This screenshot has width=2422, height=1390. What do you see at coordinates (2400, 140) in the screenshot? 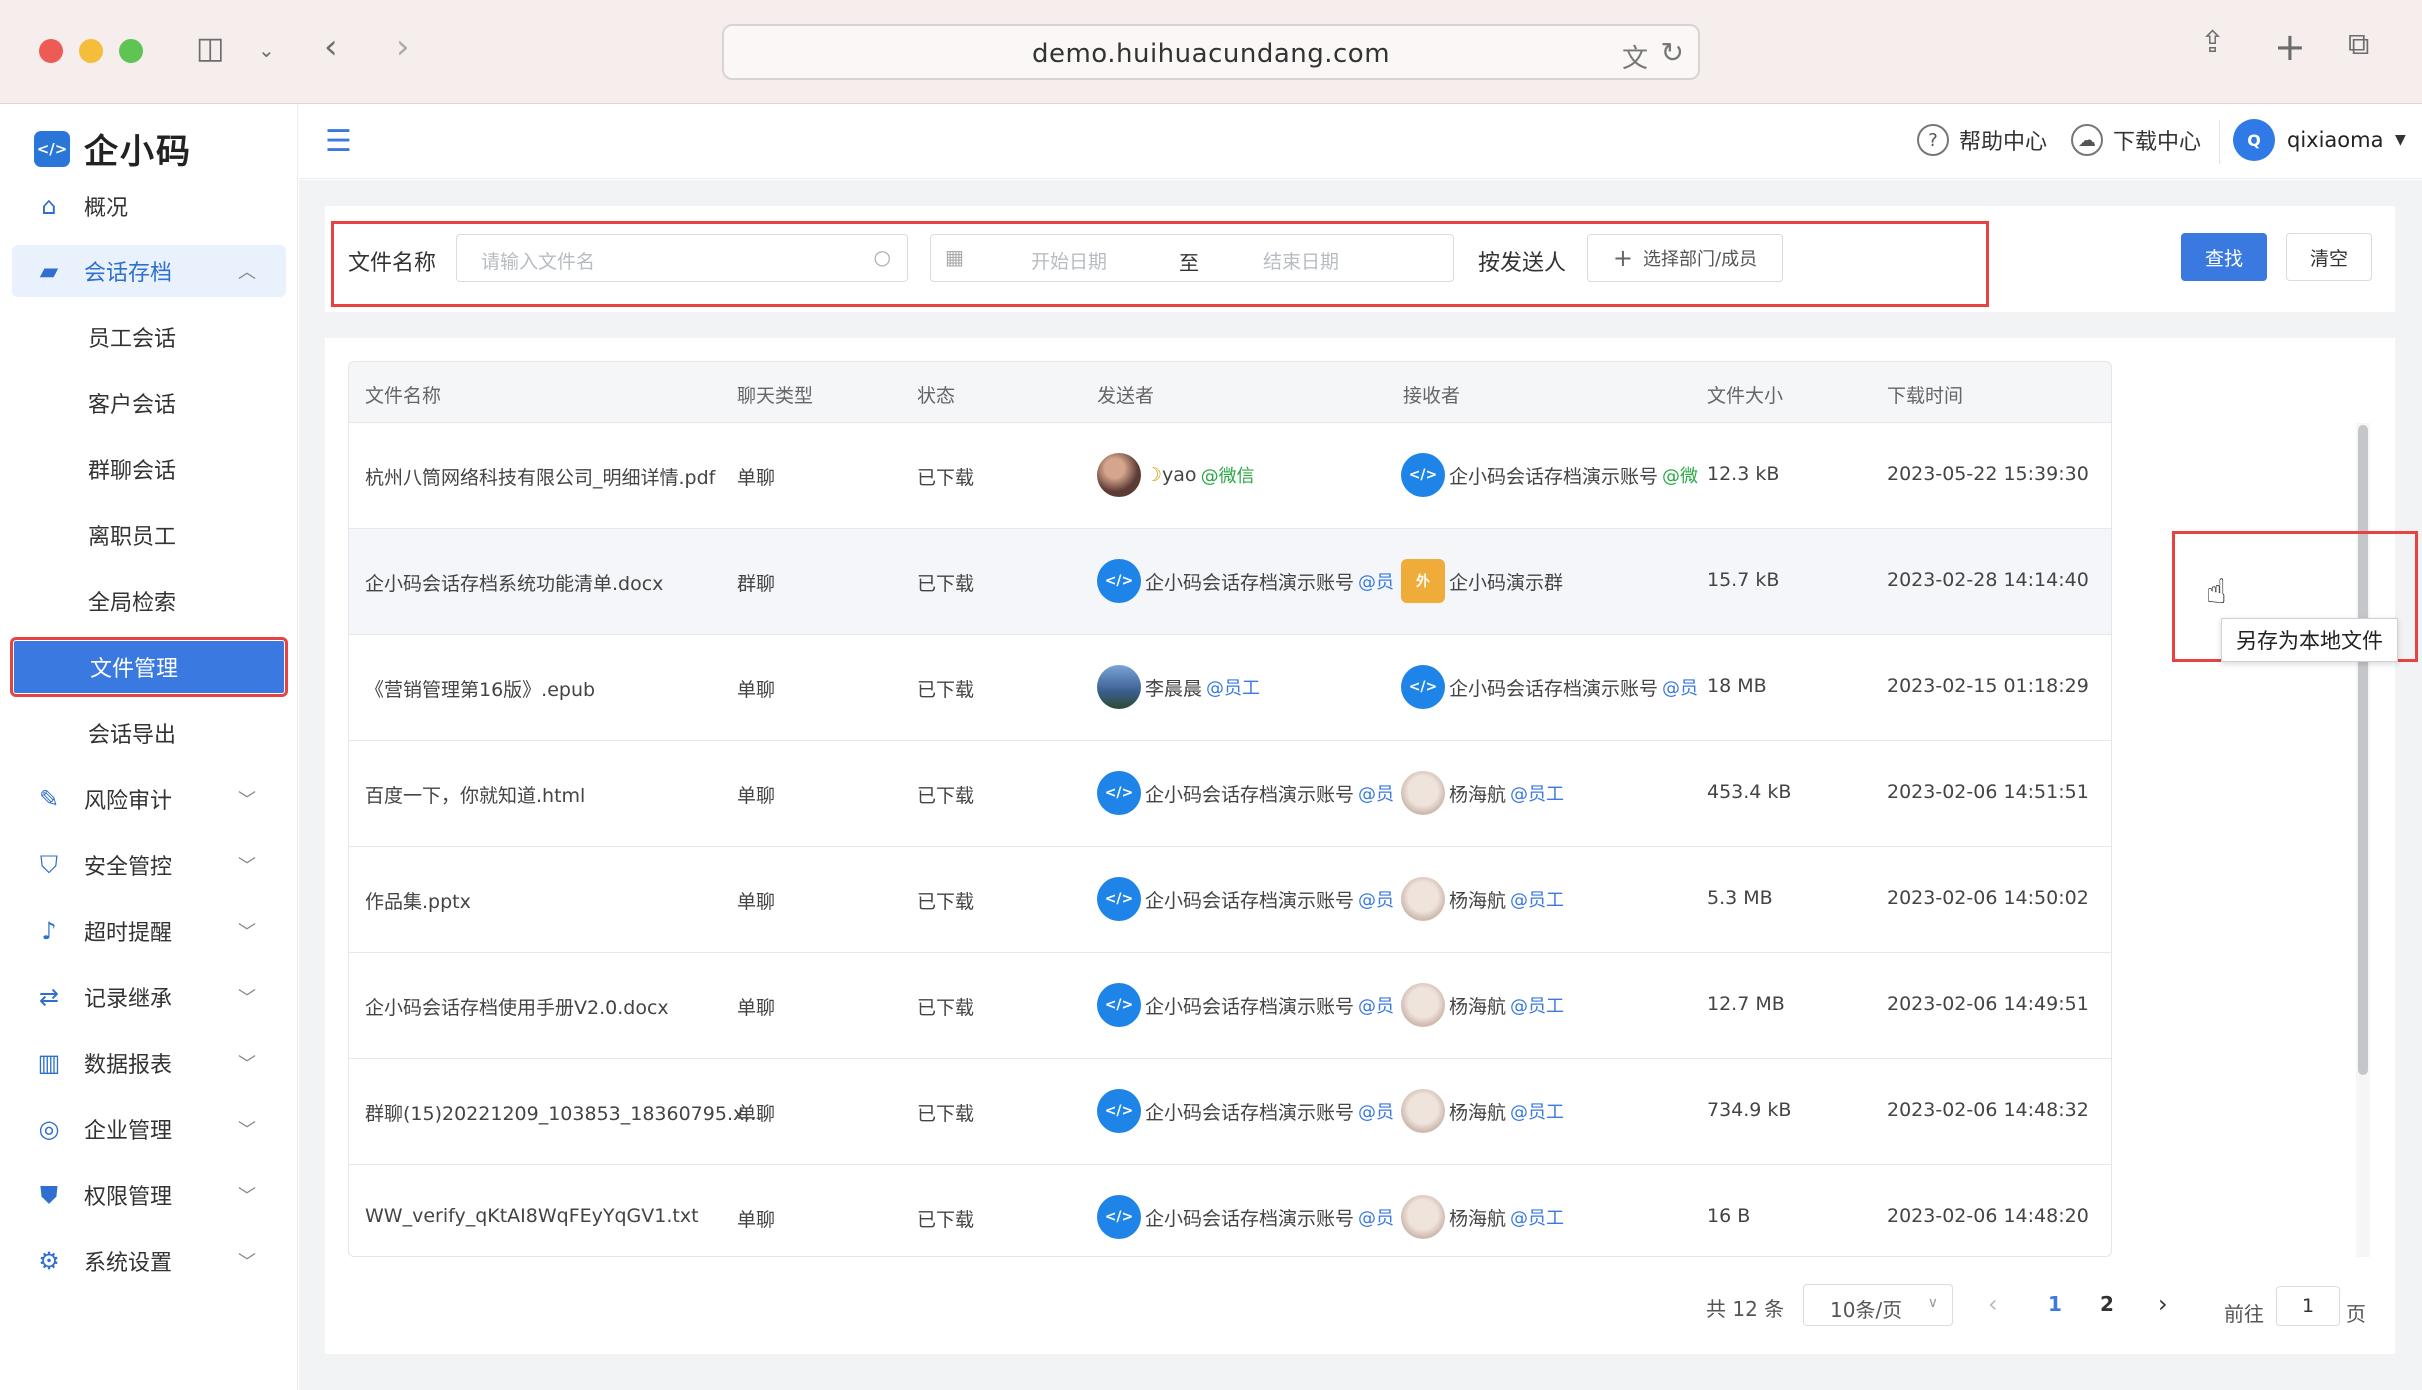
I see `caret-down-icon: ▼` at bounding box center [2400, 140].